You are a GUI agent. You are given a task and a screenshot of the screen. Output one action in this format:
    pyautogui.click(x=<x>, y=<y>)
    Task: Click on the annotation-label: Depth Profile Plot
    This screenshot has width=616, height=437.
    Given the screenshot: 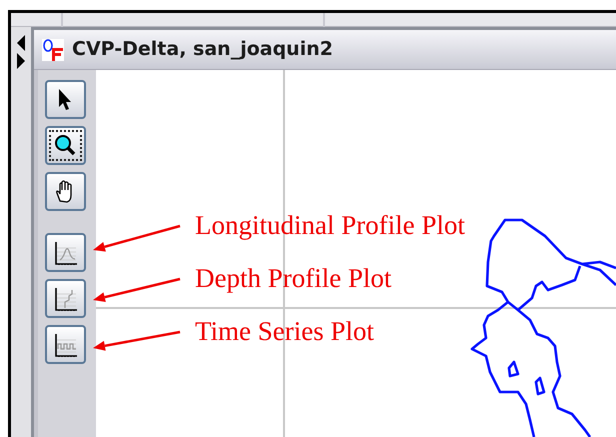 What is the action you would take?
    pyautogui.click(x=293, y=278)
    